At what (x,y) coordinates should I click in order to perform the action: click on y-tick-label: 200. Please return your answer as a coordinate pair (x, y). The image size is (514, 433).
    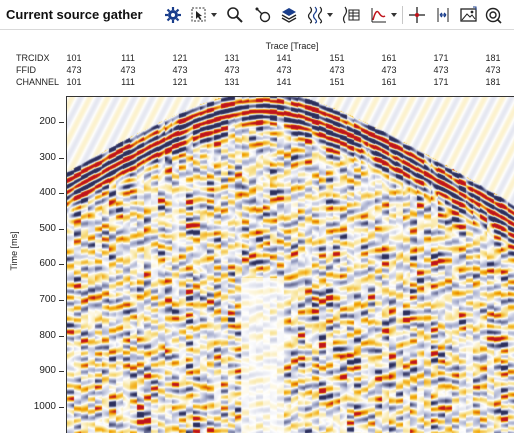
    Looking at the image, I should click on (47, 121).